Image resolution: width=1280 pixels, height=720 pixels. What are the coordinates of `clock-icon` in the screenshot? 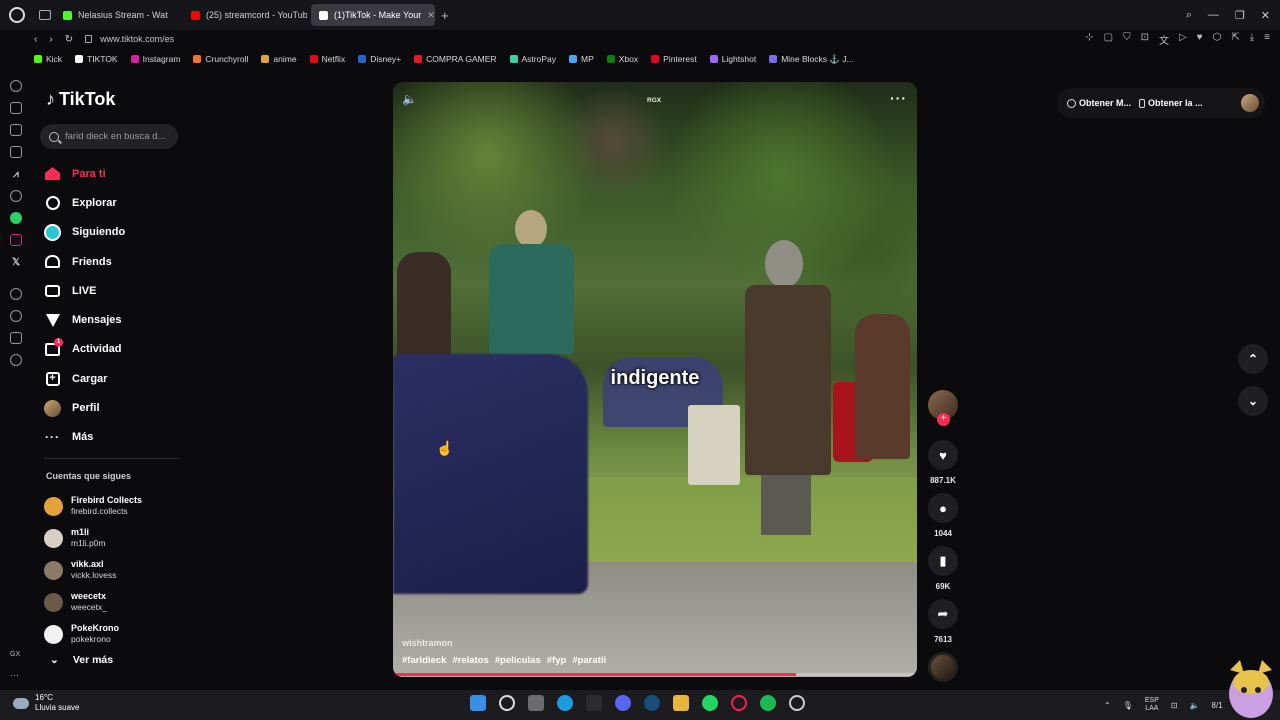 It's located at (16, 316).